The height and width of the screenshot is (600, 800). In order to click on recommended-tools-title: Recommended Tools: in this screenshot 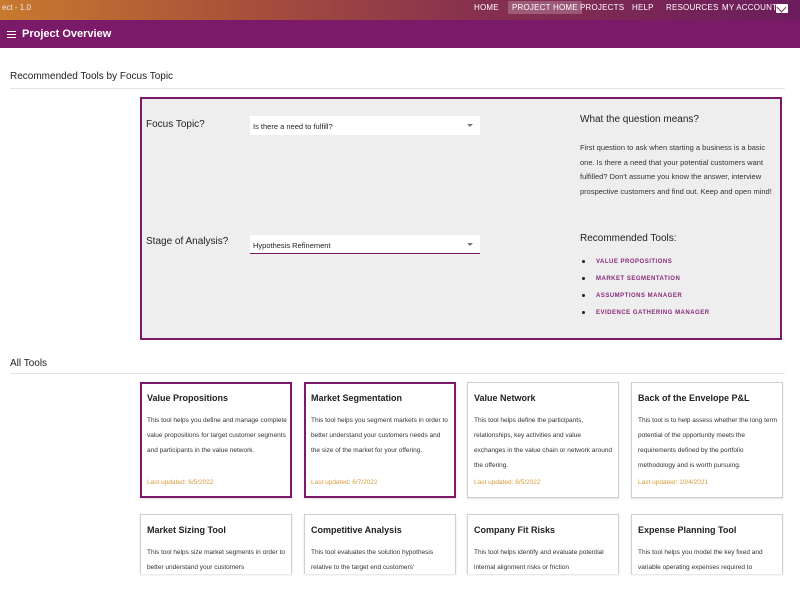, I will do `click(628, 238)`.